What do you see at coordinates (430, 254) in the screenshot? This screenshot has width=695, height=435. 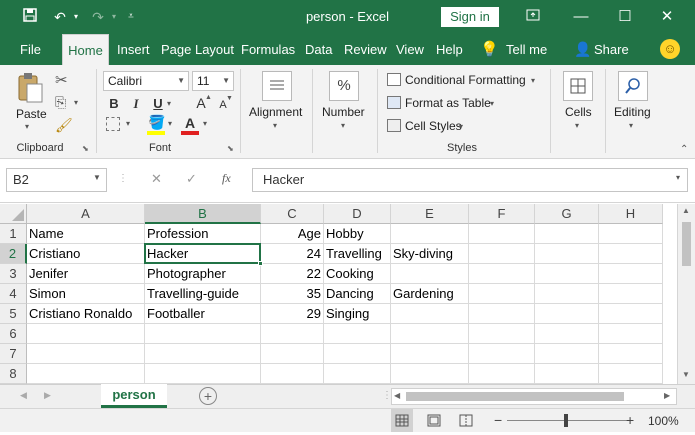 I see `cell-e2: Sky-diving` at bounding box center [430, 254].